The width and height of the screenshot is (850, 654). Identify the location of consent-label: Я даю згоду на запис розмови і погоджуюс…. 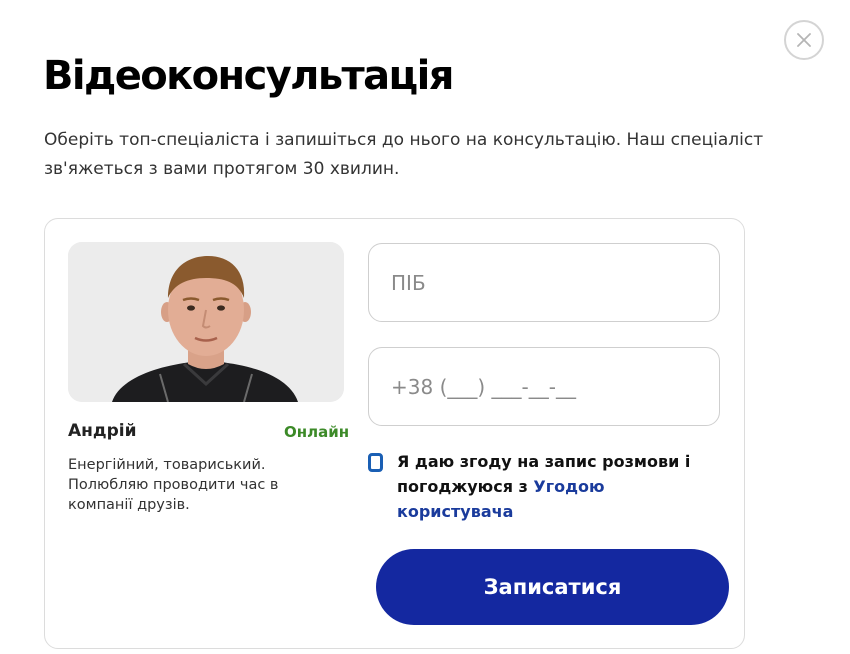
(547, 486).